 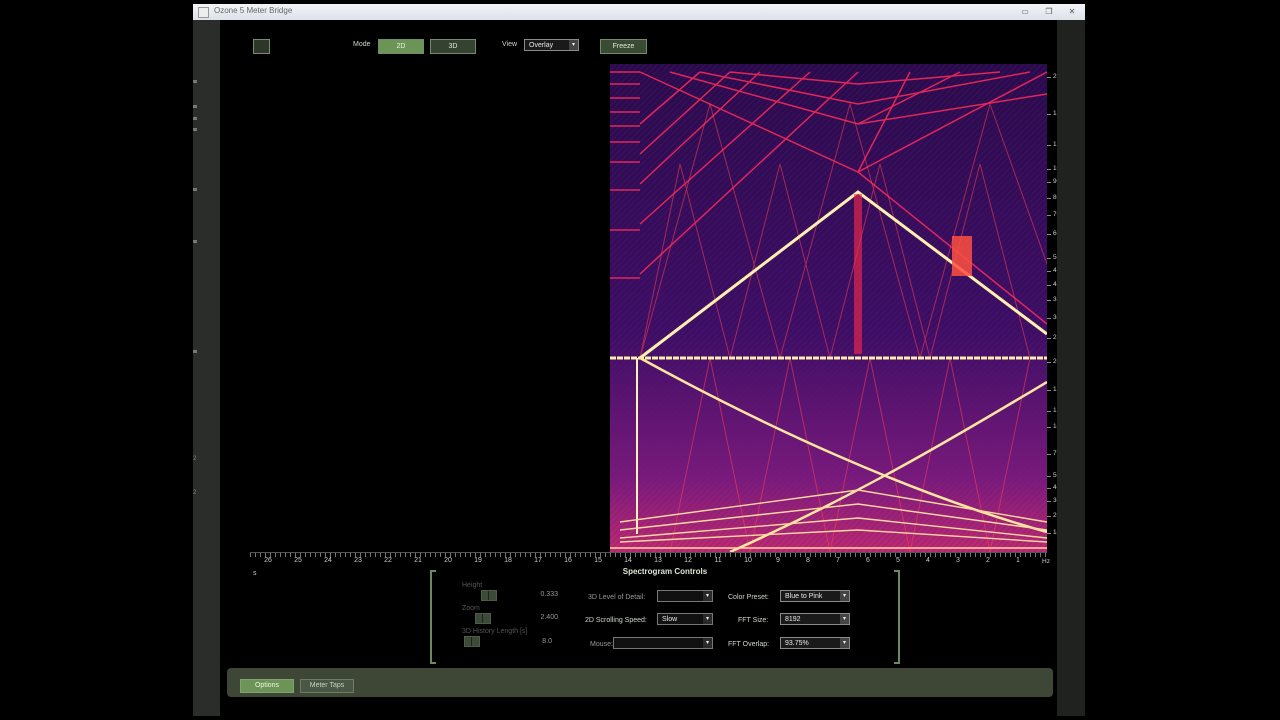 I want to click on x-tick-label: 4, so click(x=928, y=560).